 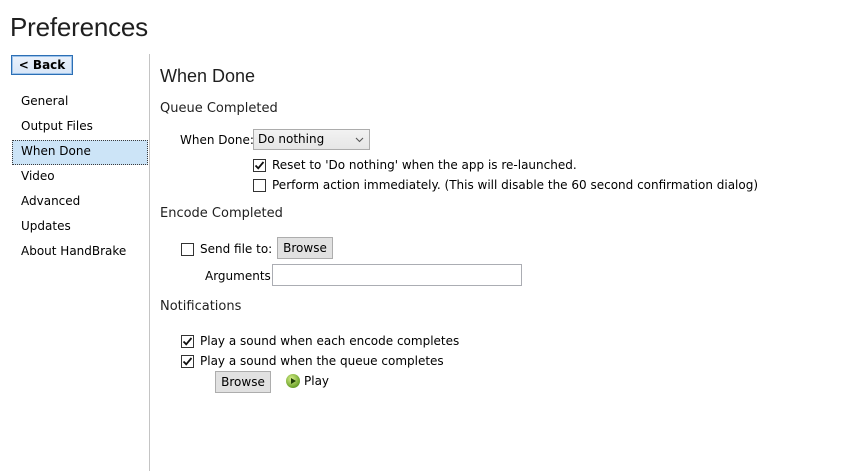 I want to click on encode-completed-heading: Encode Completed, so click(x=221, y=213).